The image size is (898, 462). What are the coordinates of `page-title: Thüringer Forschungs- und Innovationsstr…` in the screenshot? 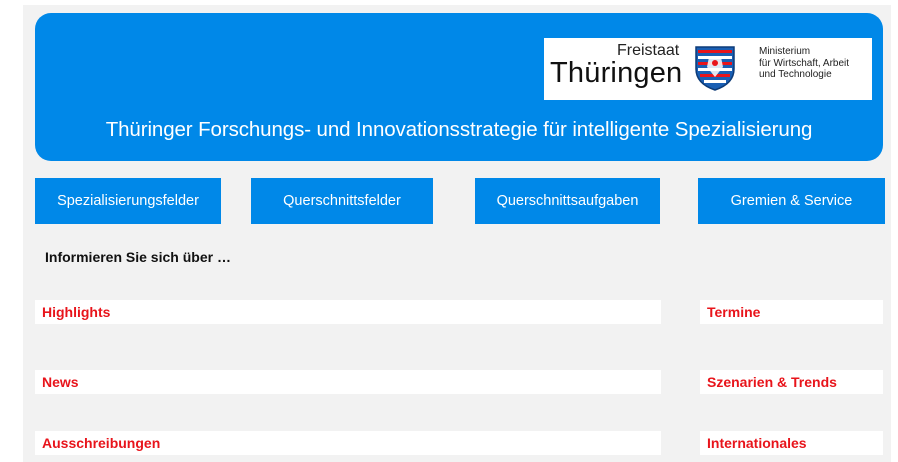 It's located at (459, 129).